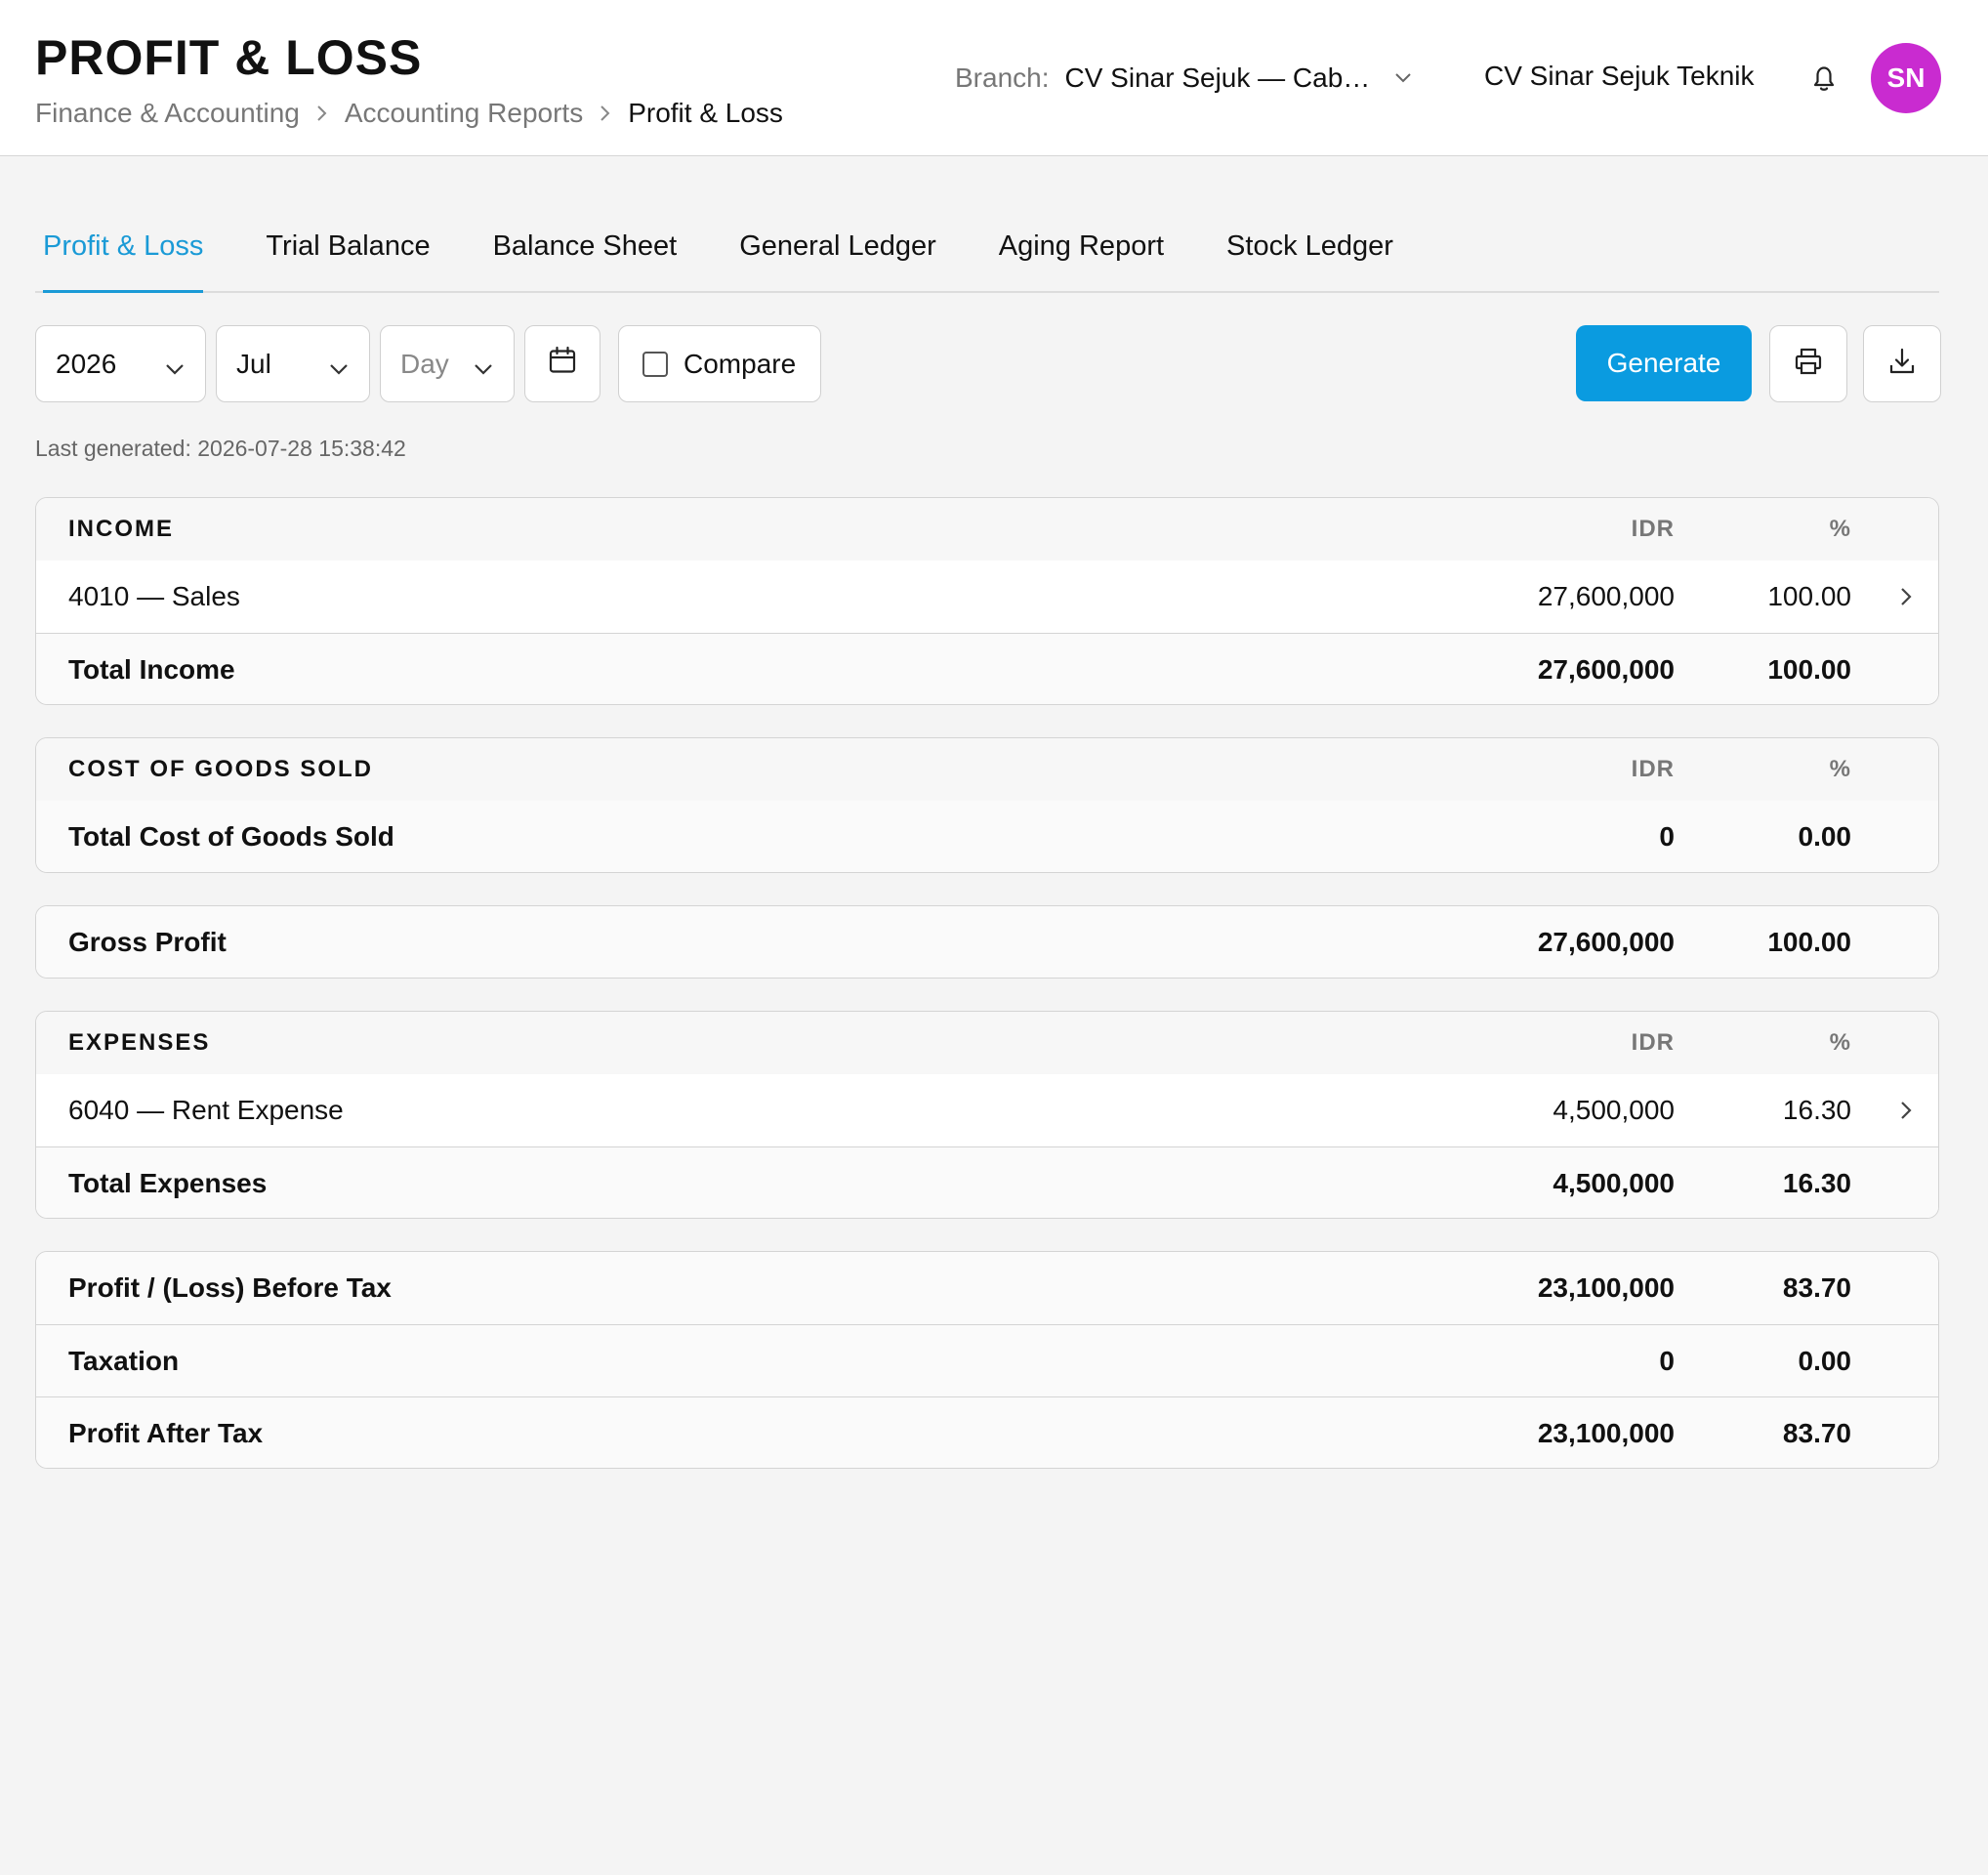 Image resolution: width=1988 pixels, height=1875 pixels. I want to click on tab-trial-balance: Trial Balance, so click(347, 256).